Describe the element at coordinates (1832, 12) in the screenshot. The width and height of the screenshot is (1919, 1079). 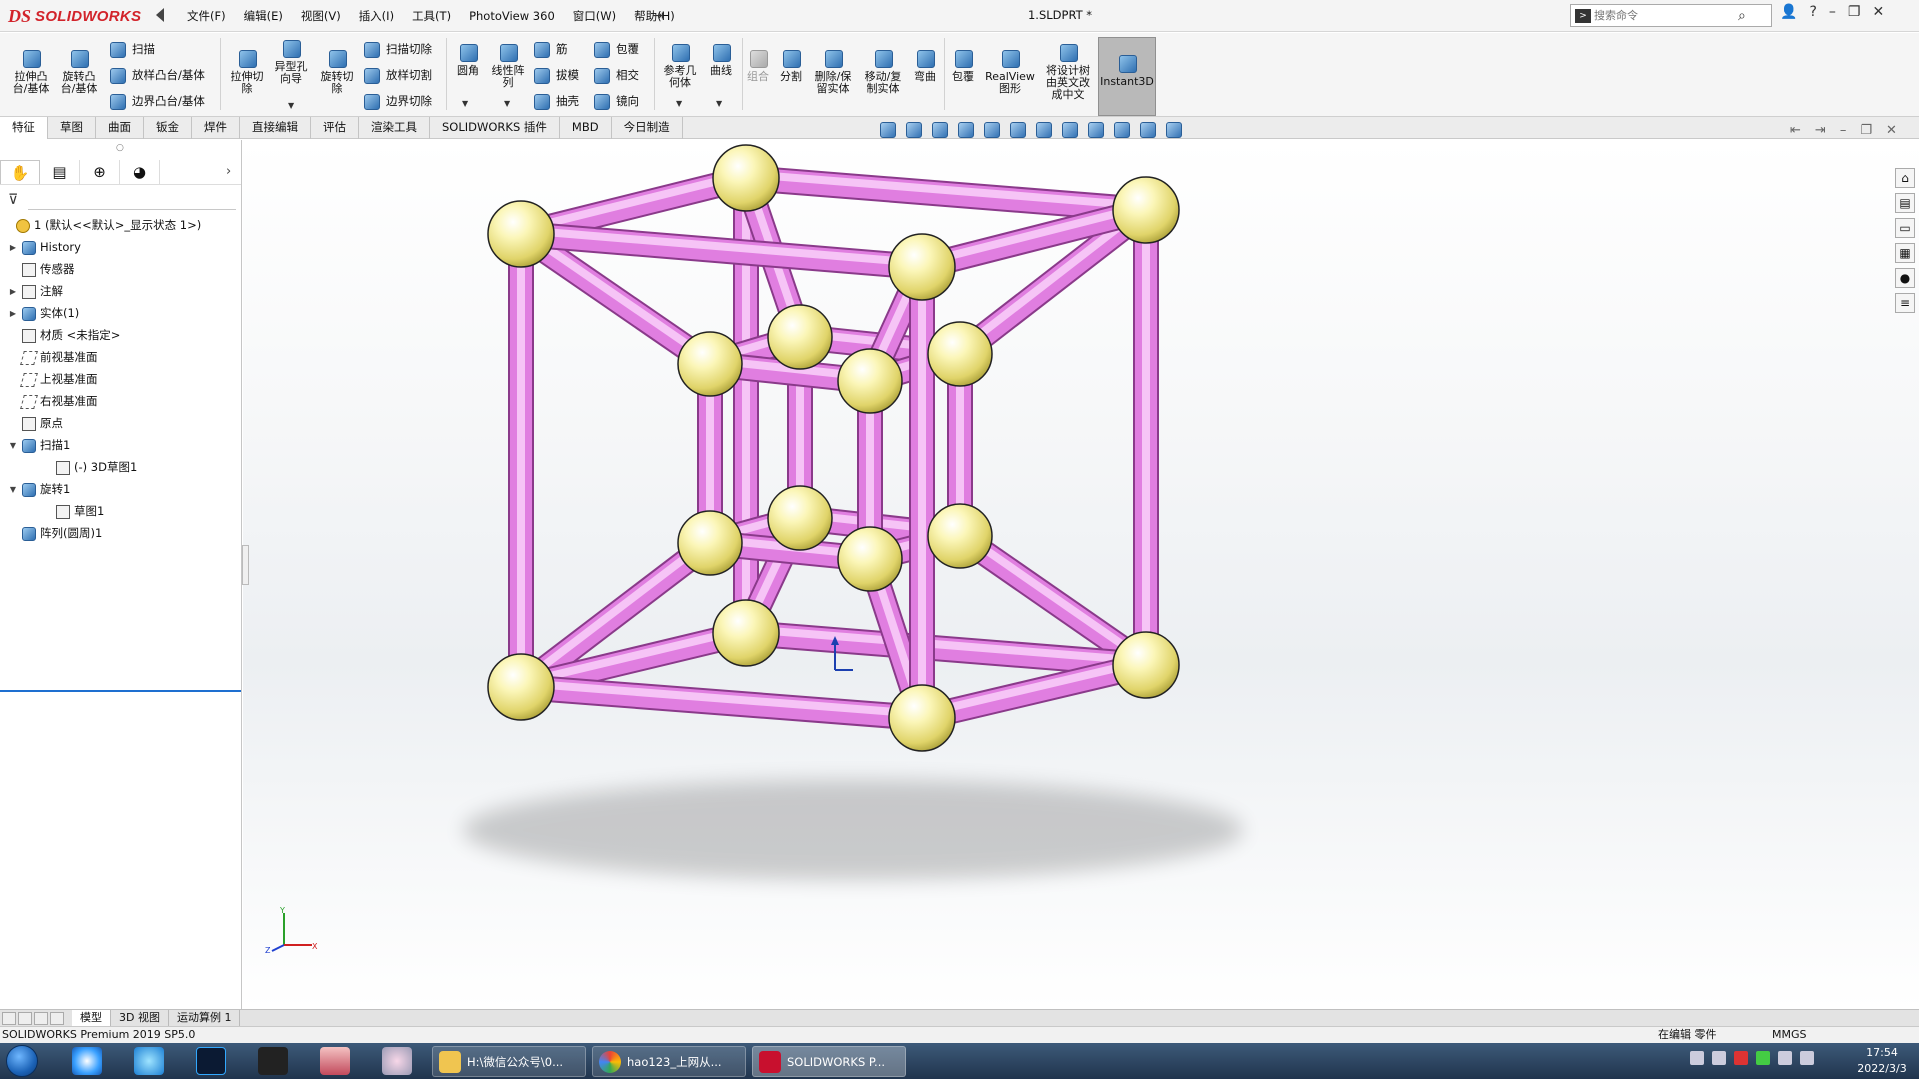
I see `minimize-icon: –` at that location.